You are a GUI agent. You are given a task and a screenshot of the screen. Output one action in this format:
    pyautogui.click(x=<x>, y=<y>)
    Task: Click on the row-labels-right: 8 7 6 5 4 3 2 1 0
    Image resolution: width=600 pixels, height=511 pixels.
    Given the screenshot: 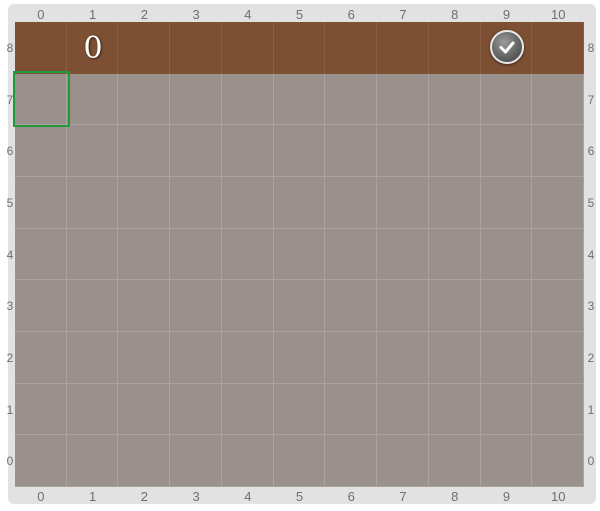 What is the action you would take?
    pyautogui.click(x=591, y=254)
    